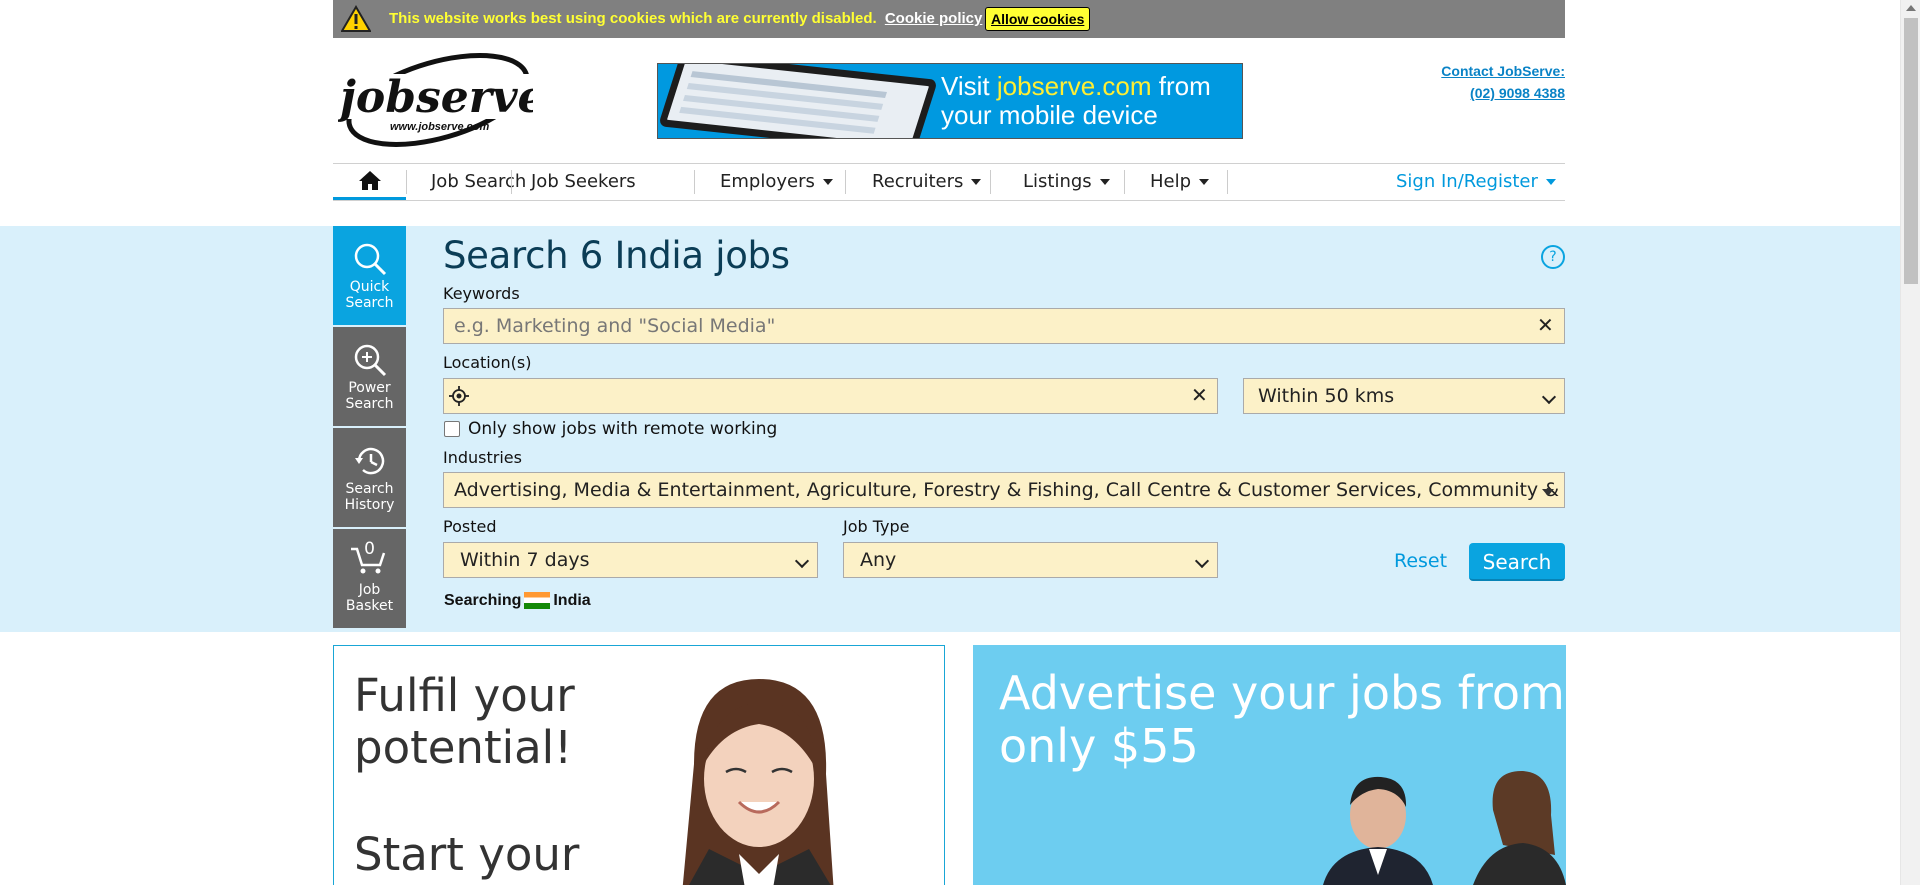 The width and height of the screenshot is (1920, 885). What do you see at coordinates (1282, 719) in the screenshot?
I see `promo-advertise-headline: Advertise your jobs from only $55` at bounding box center [1282, 719].